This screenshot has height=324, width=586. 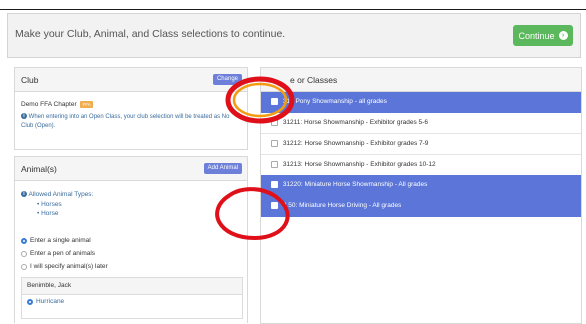 I want to click on club-title: Club, so click(x=30, y=80).